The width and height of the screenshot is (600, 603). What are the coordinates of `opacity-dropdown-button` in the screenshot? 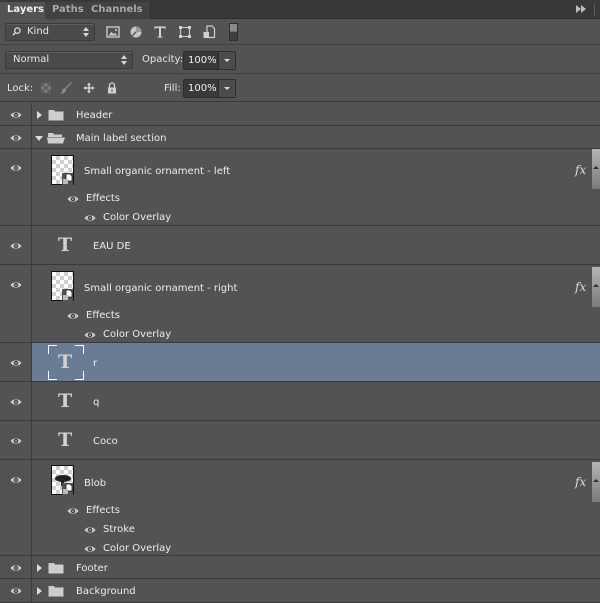 It's located at (226, 60).